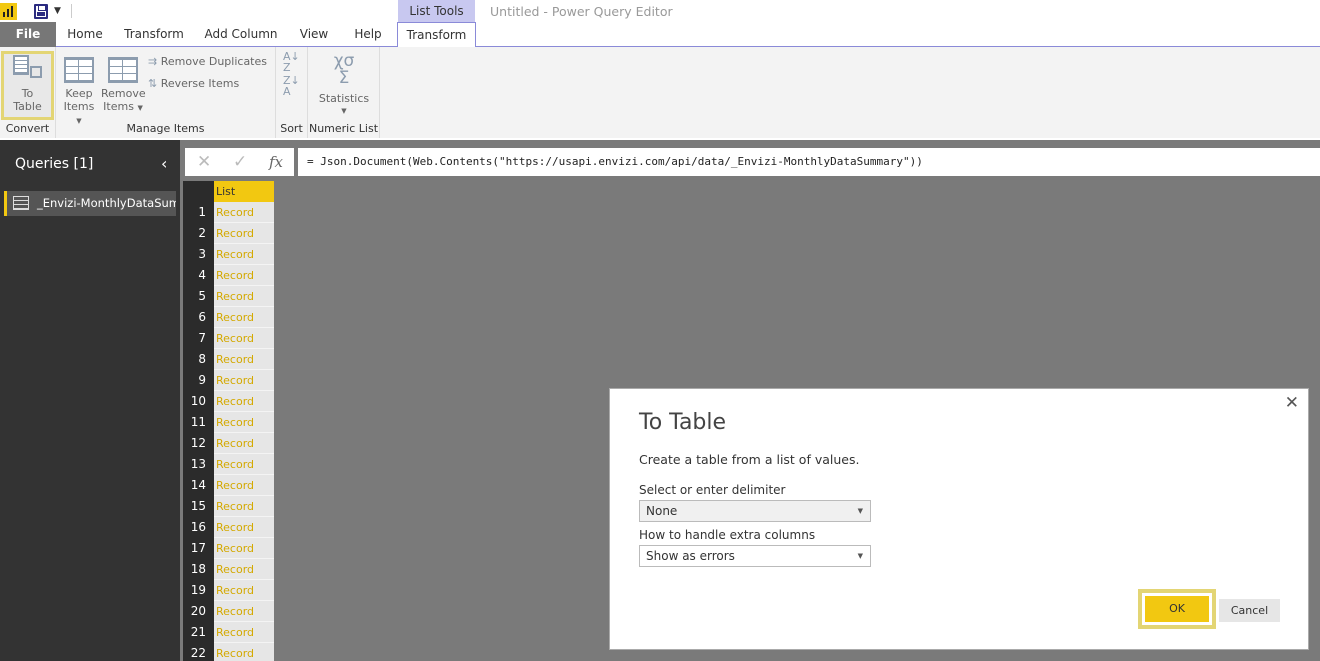 This screenshot has width=1320, height=661. I want to click on table-row: 5 Record, so click(228, 296).